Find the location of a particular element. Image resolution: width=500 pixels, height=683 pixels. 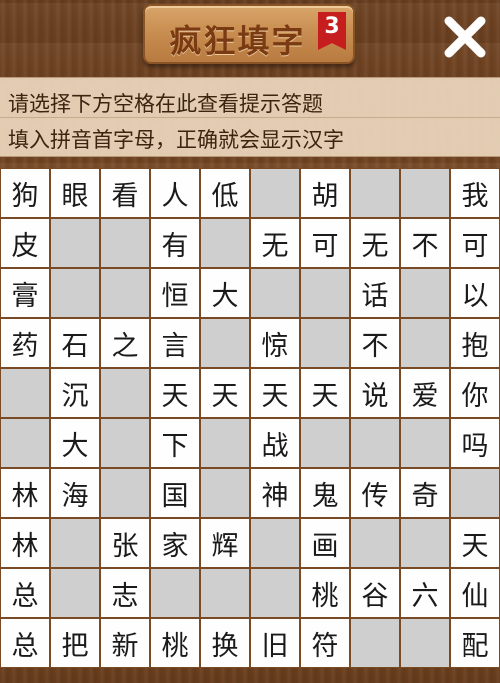

grid-cell-filled: 低 is located at coordinates (225, 193).